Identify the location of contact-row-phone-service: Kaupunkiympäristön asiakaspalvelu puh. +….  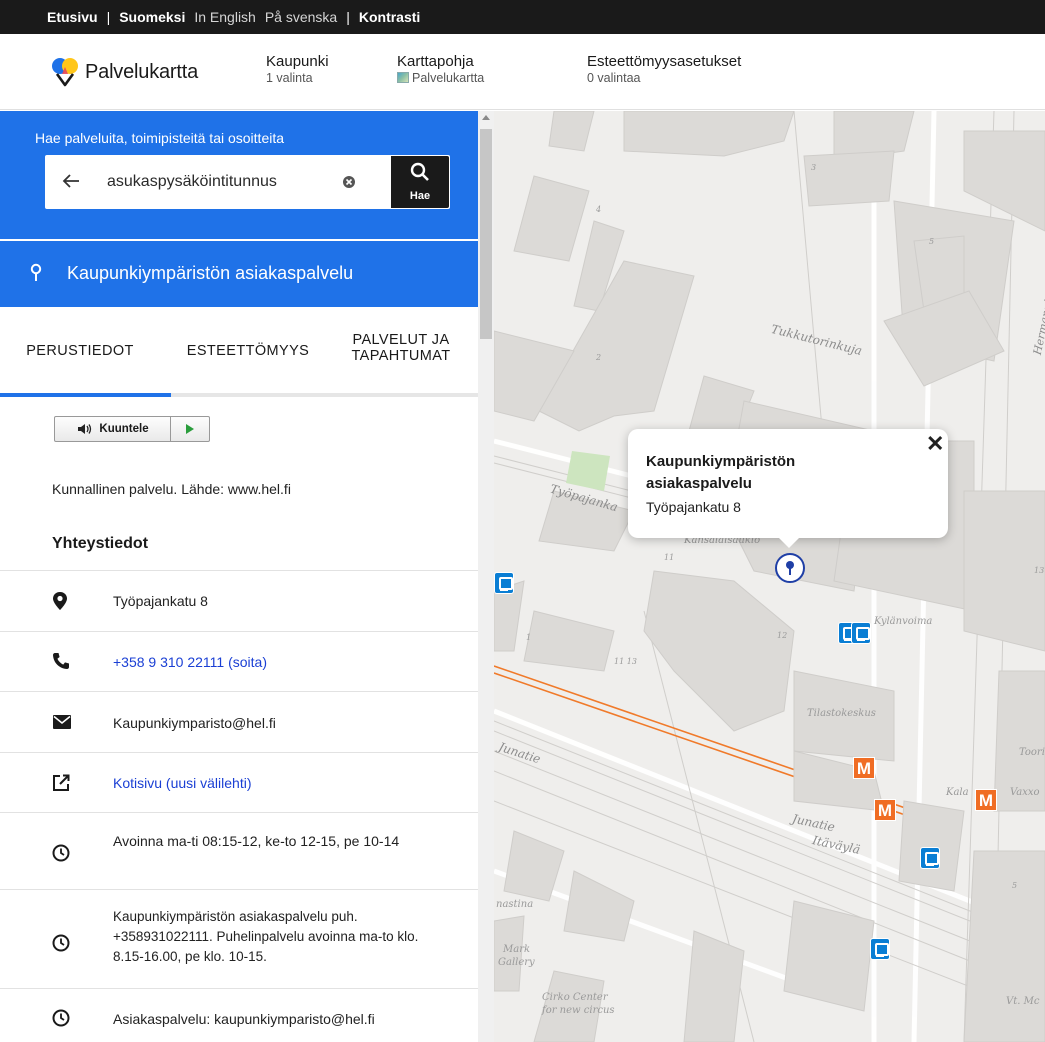
(239, 938).